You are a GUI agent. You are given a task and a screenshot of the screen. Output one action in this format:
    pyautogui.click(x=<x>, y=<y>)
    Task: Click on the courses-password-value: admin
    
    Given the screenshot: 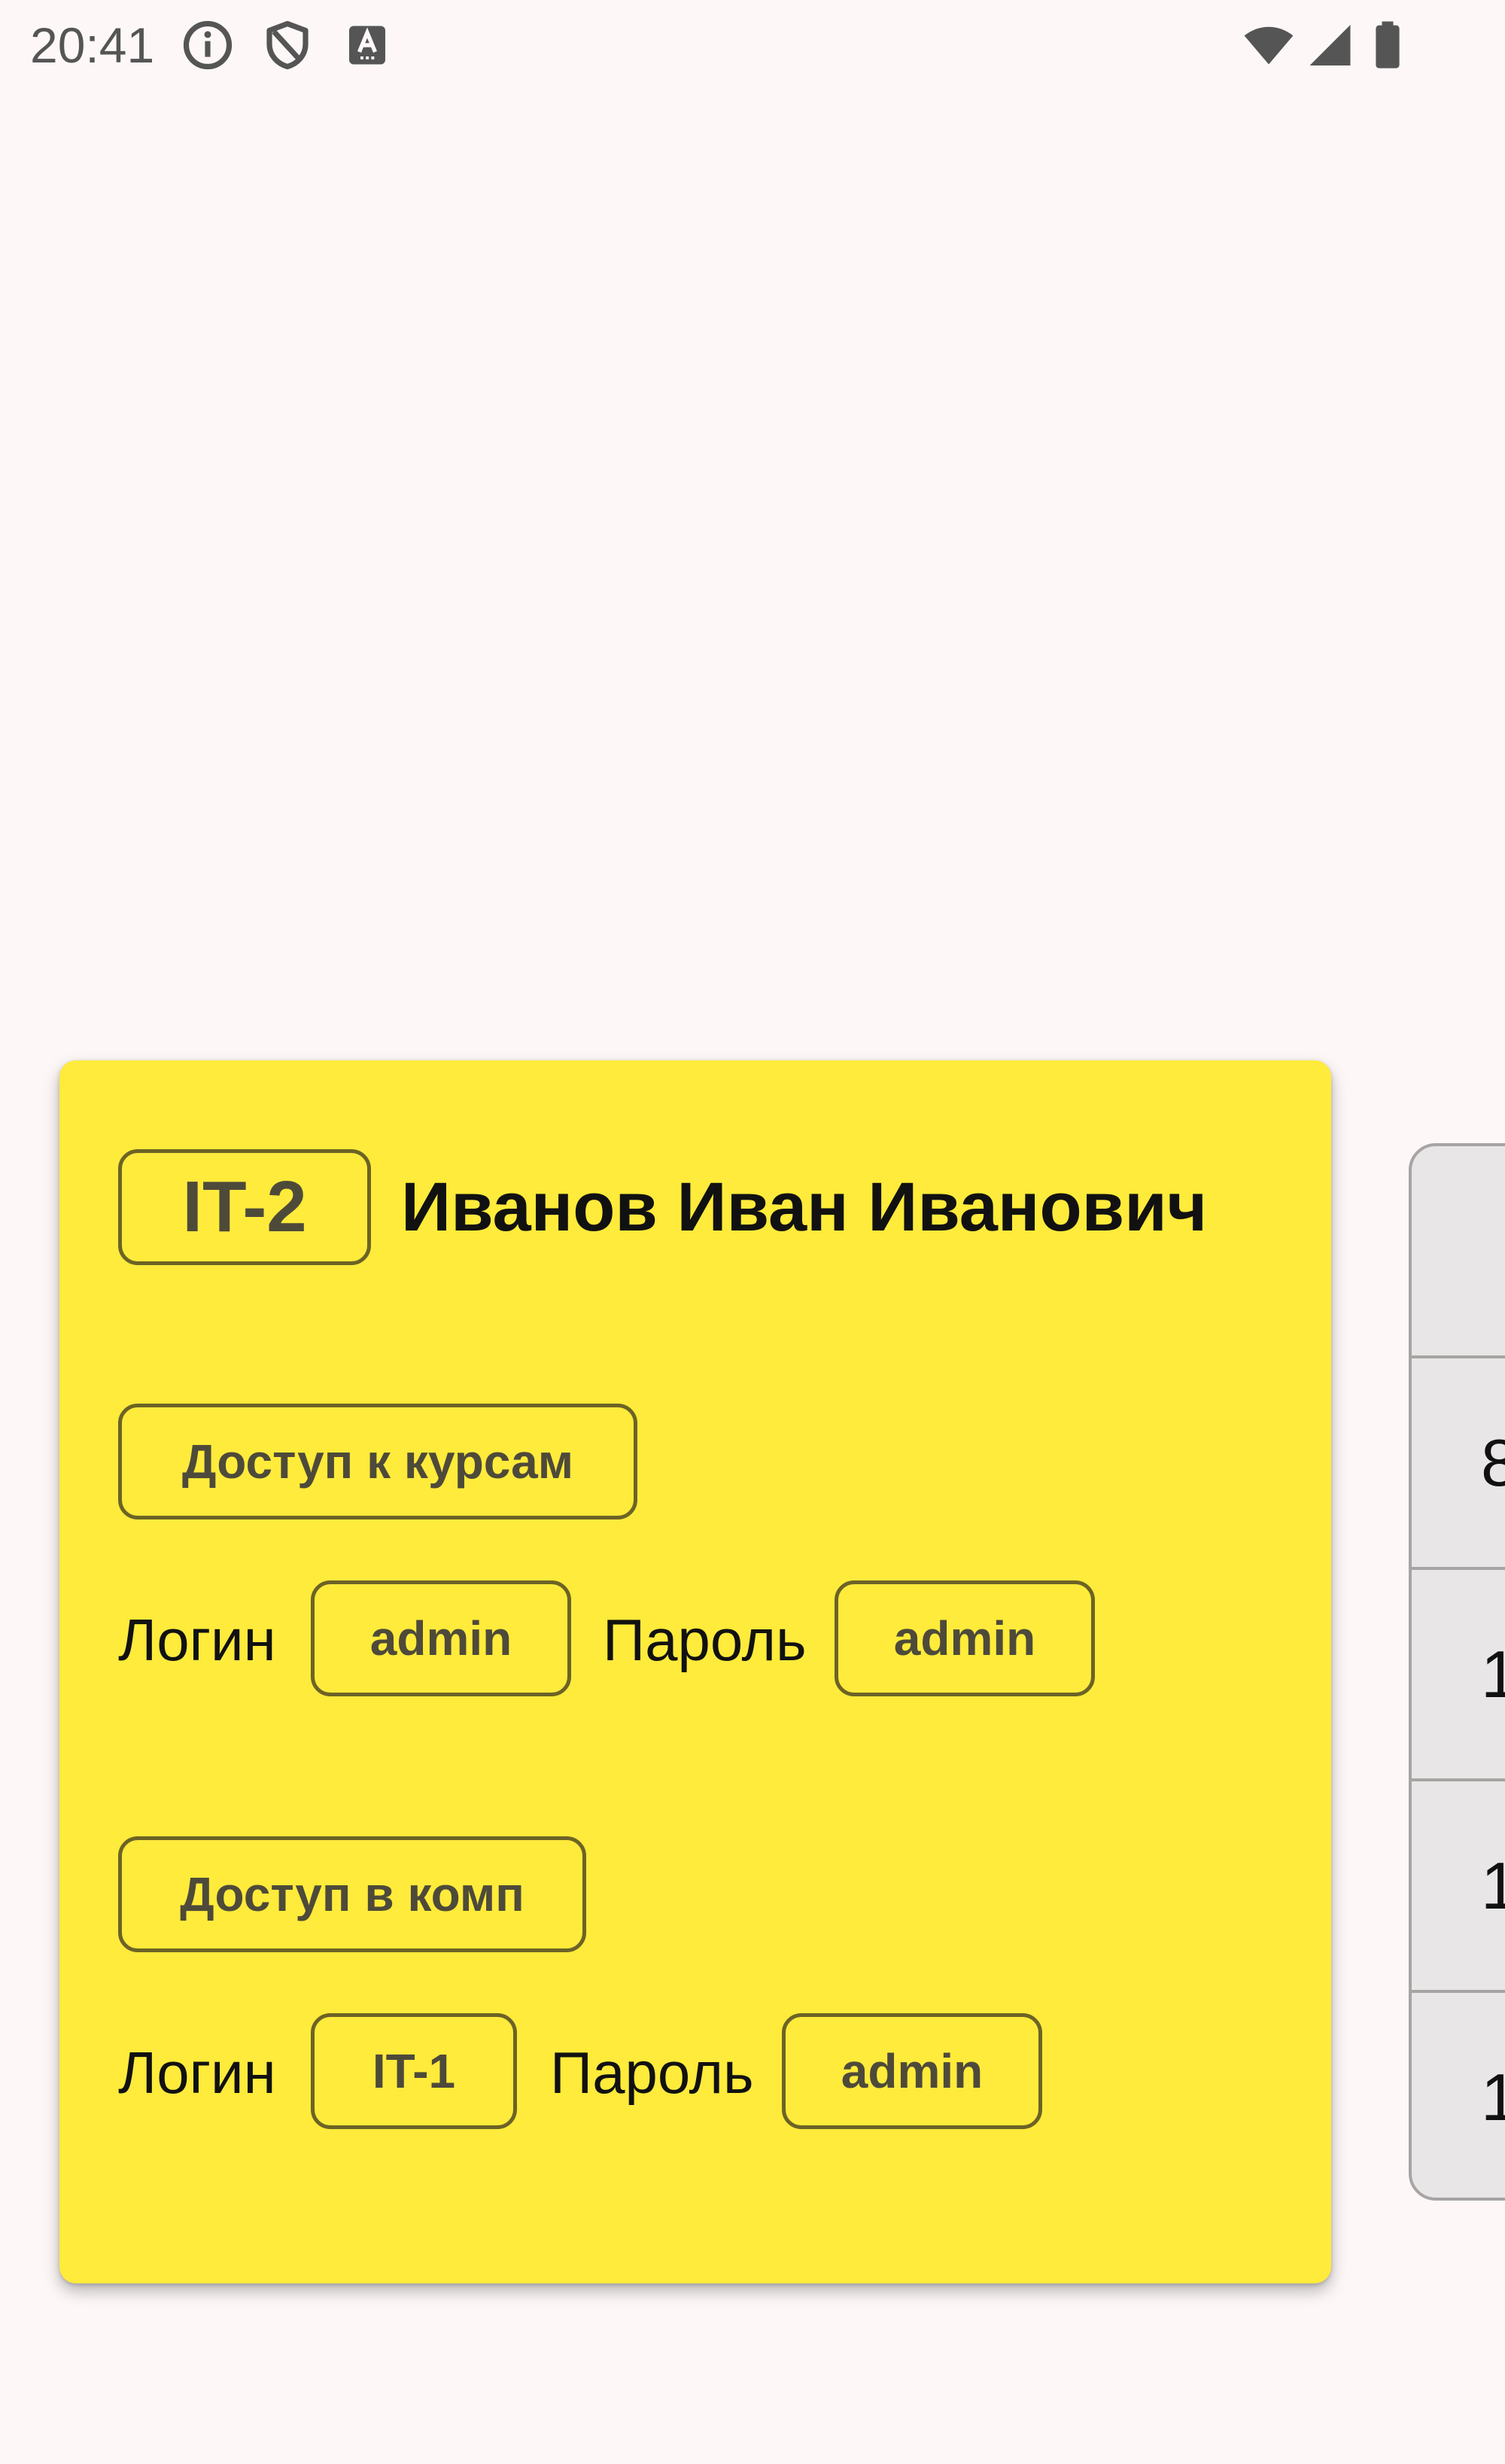 What is the action you would take?
    pyautogui.click(x=965, y=1638)
    